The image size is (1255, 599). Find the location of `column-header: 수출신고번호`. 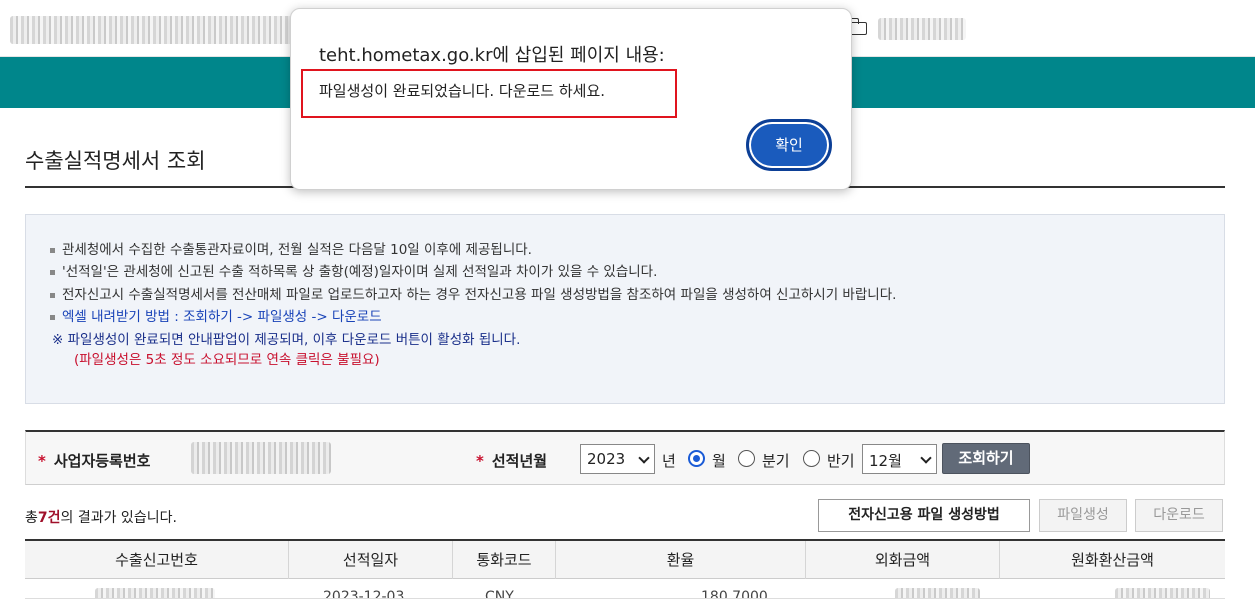

column-header: 수출신고번호 is located at coordinates (157, 560).